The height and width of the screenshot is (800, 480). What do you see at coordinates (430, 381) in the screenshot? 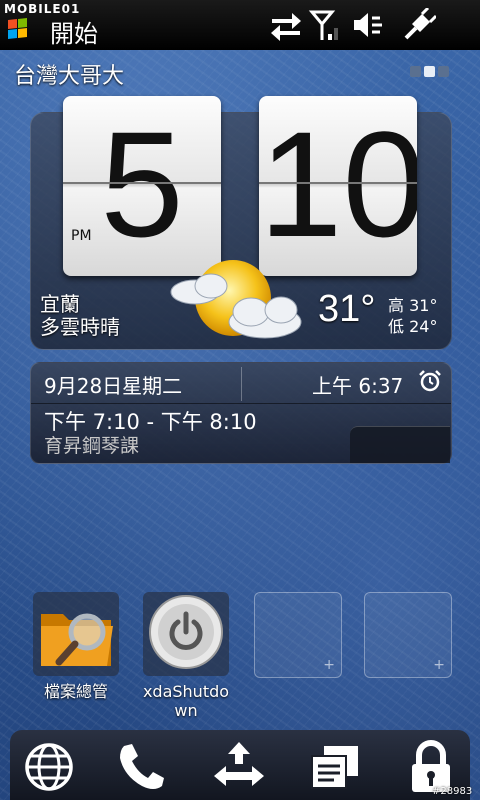
I see `alarm-clock-icon` at bounding box center [430, 381].